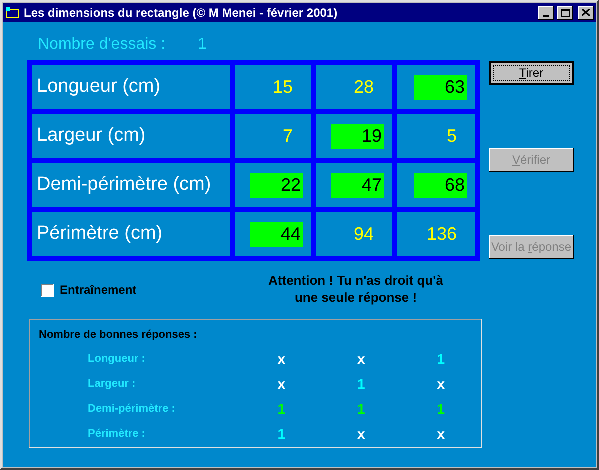  I want to click on value-cell: 63, so click(440, 87).